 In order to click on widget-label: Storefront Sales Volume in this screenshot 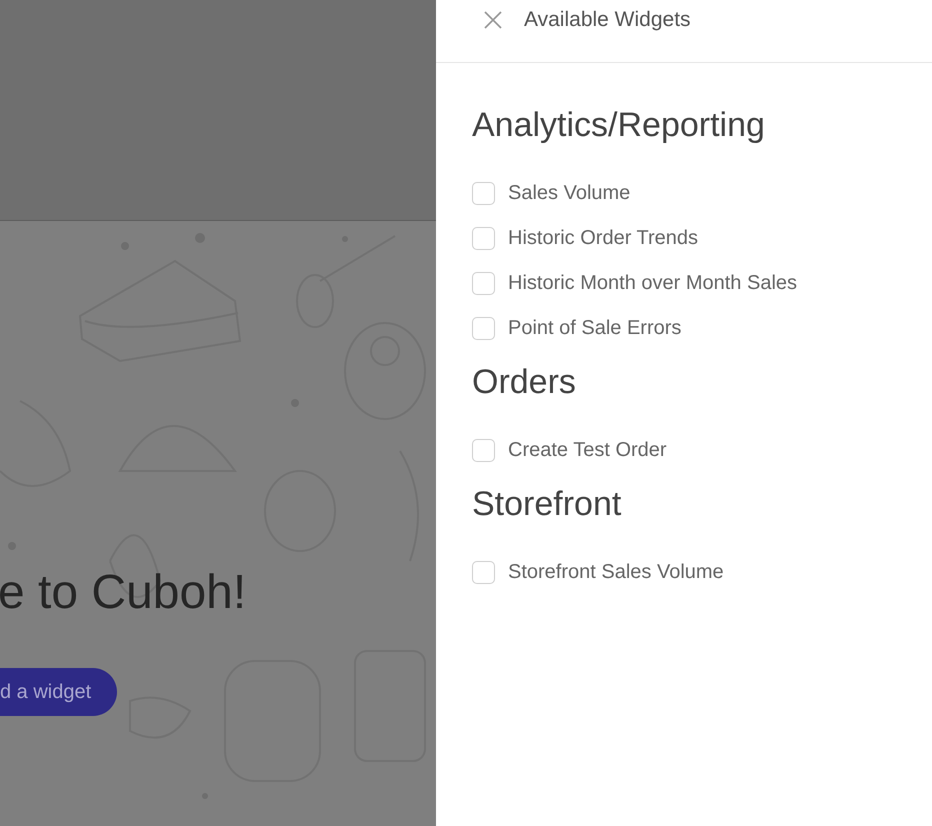, I will do `click(616, 572)`.